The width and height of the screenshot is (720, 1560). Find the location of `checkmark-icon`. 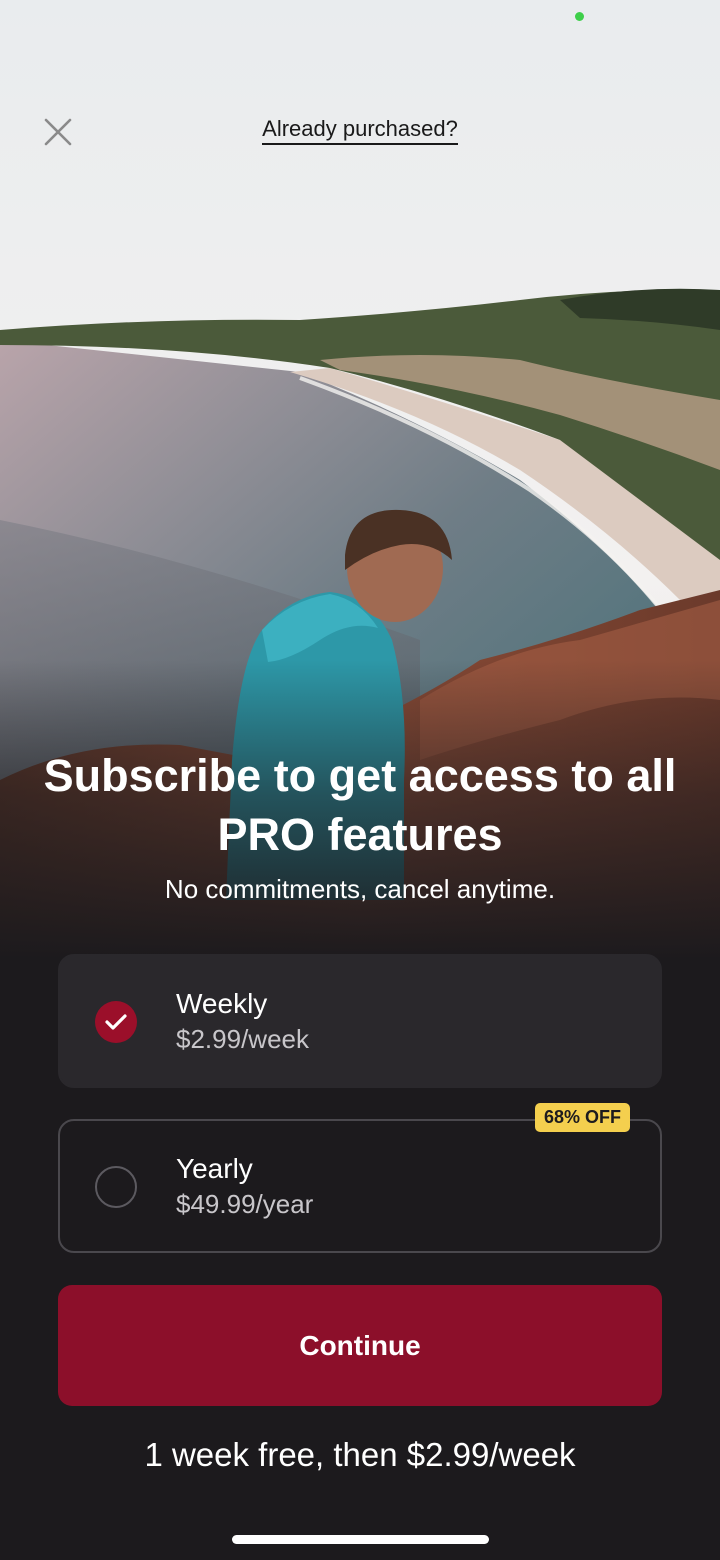

checkmark-icon is located at coordinates (116, 1022).